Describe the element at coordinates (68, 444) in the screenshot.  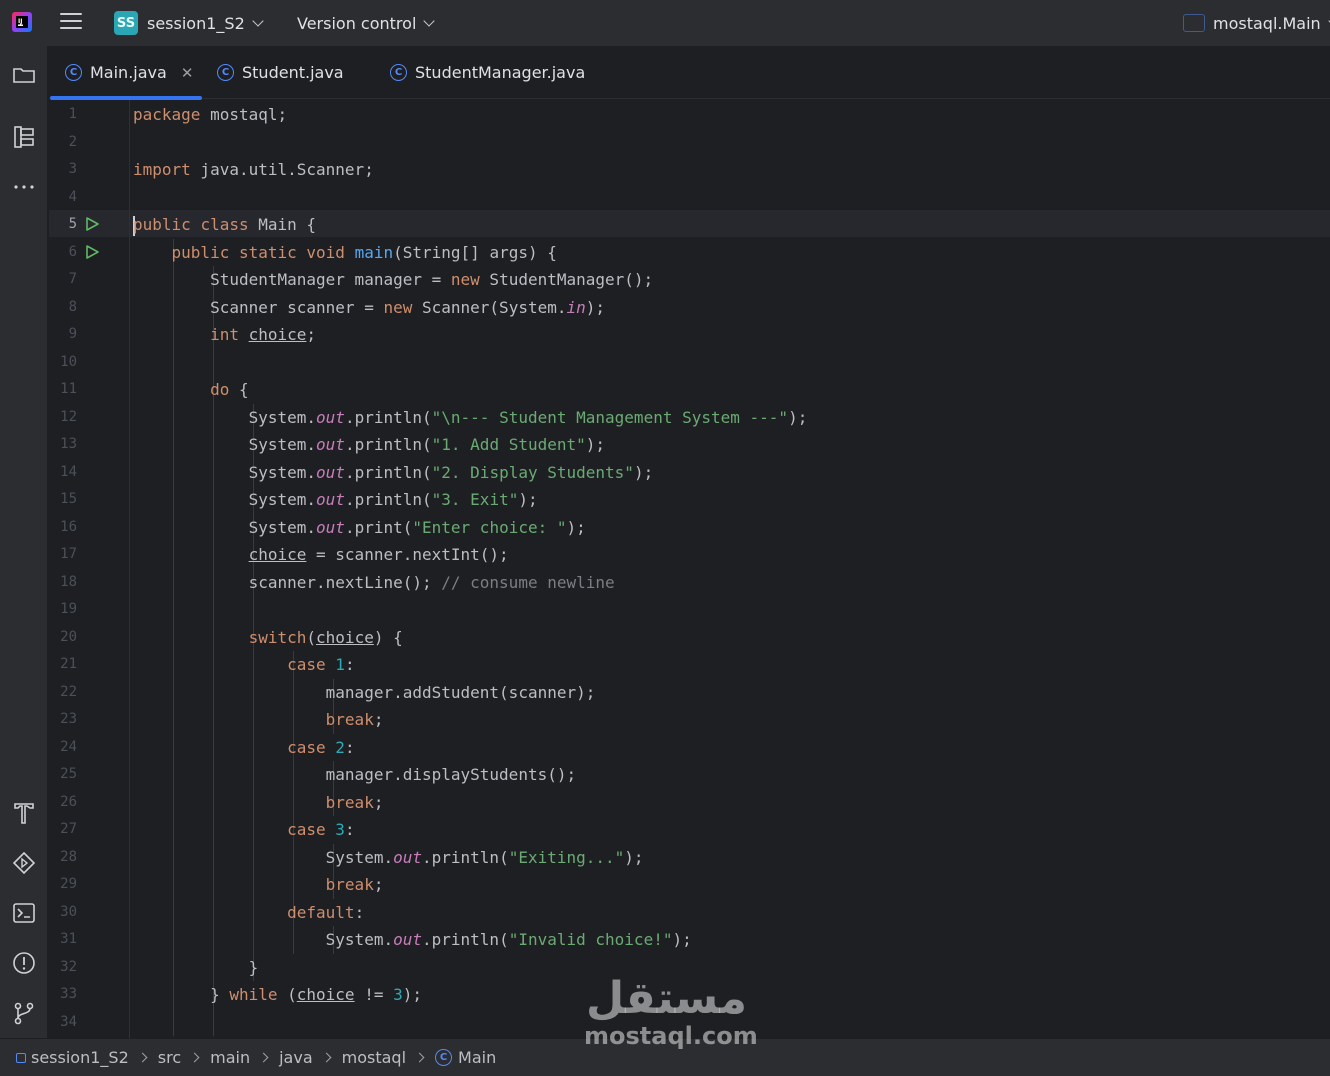
I see `line-number: 13` at that location.